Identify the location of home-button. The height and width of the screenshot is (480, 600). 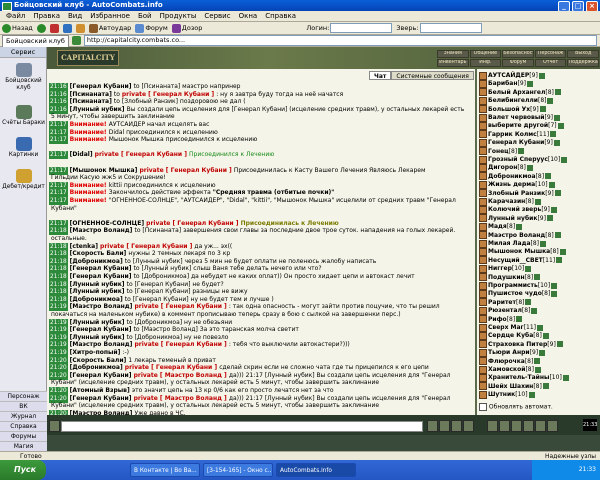
(80, 28).